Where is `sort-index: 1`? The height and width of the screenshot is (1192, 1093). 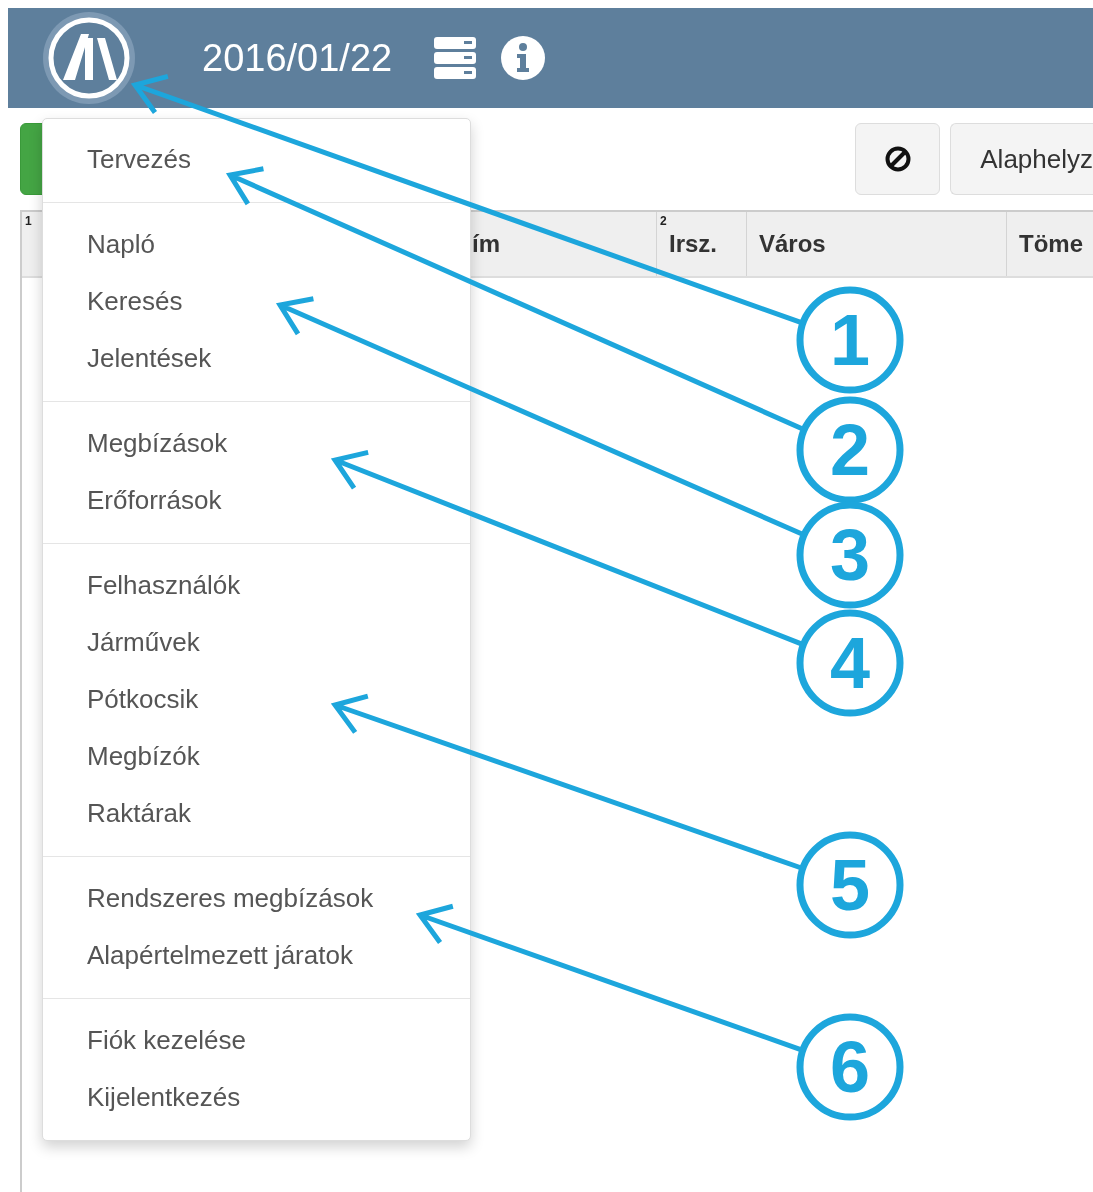
sort-index: 1 is located at coordinates (28, 221).